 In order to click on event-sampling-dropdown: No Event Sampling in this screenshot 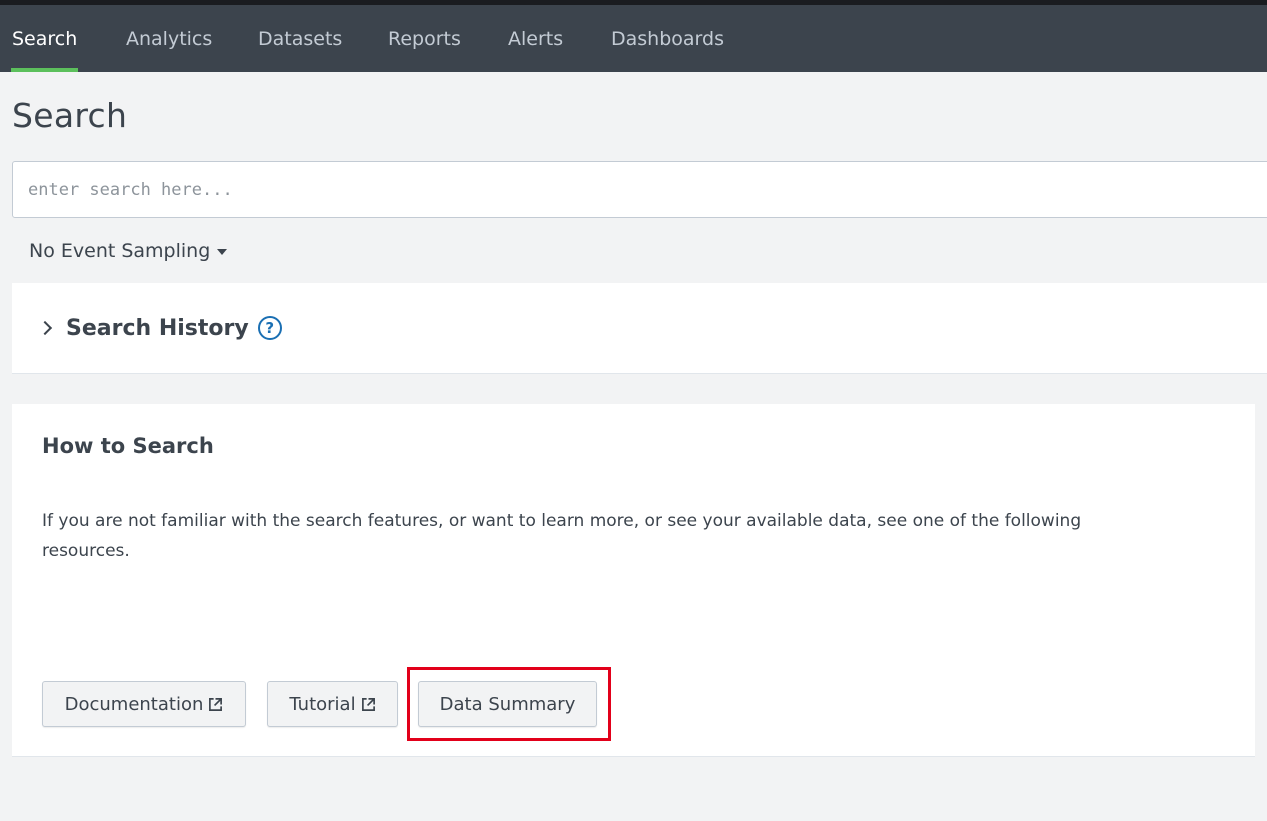, I will do `click(128, 251)`.